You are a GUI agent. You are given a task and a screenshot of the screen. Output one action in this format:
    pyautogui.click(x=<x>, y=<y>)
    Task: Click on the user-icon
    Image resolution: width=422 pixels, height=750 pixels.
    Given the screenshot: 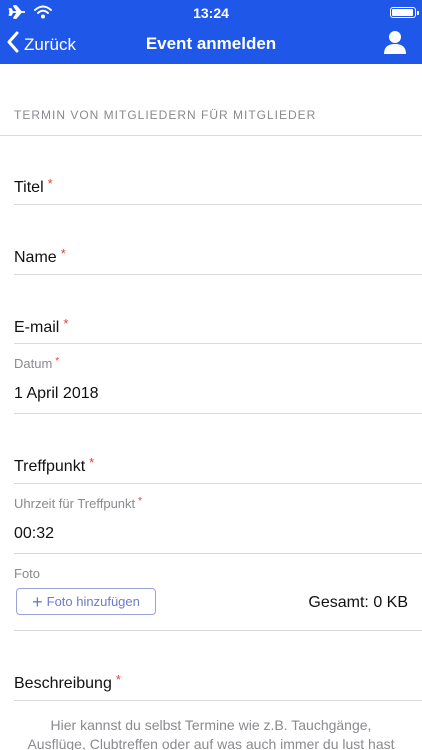 What is the action you would take?
    pyautogui.click(x=395, y=45)
    